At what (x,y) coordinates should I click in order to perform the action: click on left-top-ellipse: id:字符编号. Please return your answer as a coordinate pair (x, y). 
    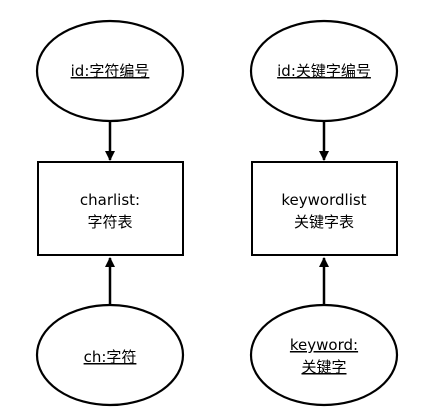
    Looking at the image, I should click on (110, 71).